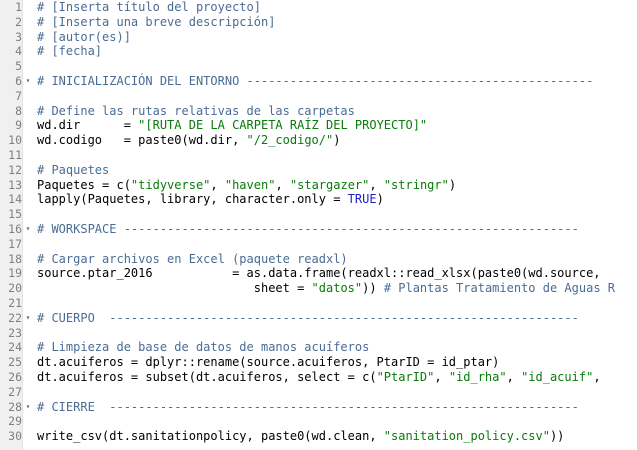  I want to click on code-line: 3 # [autor(es)], so click(318, 37).